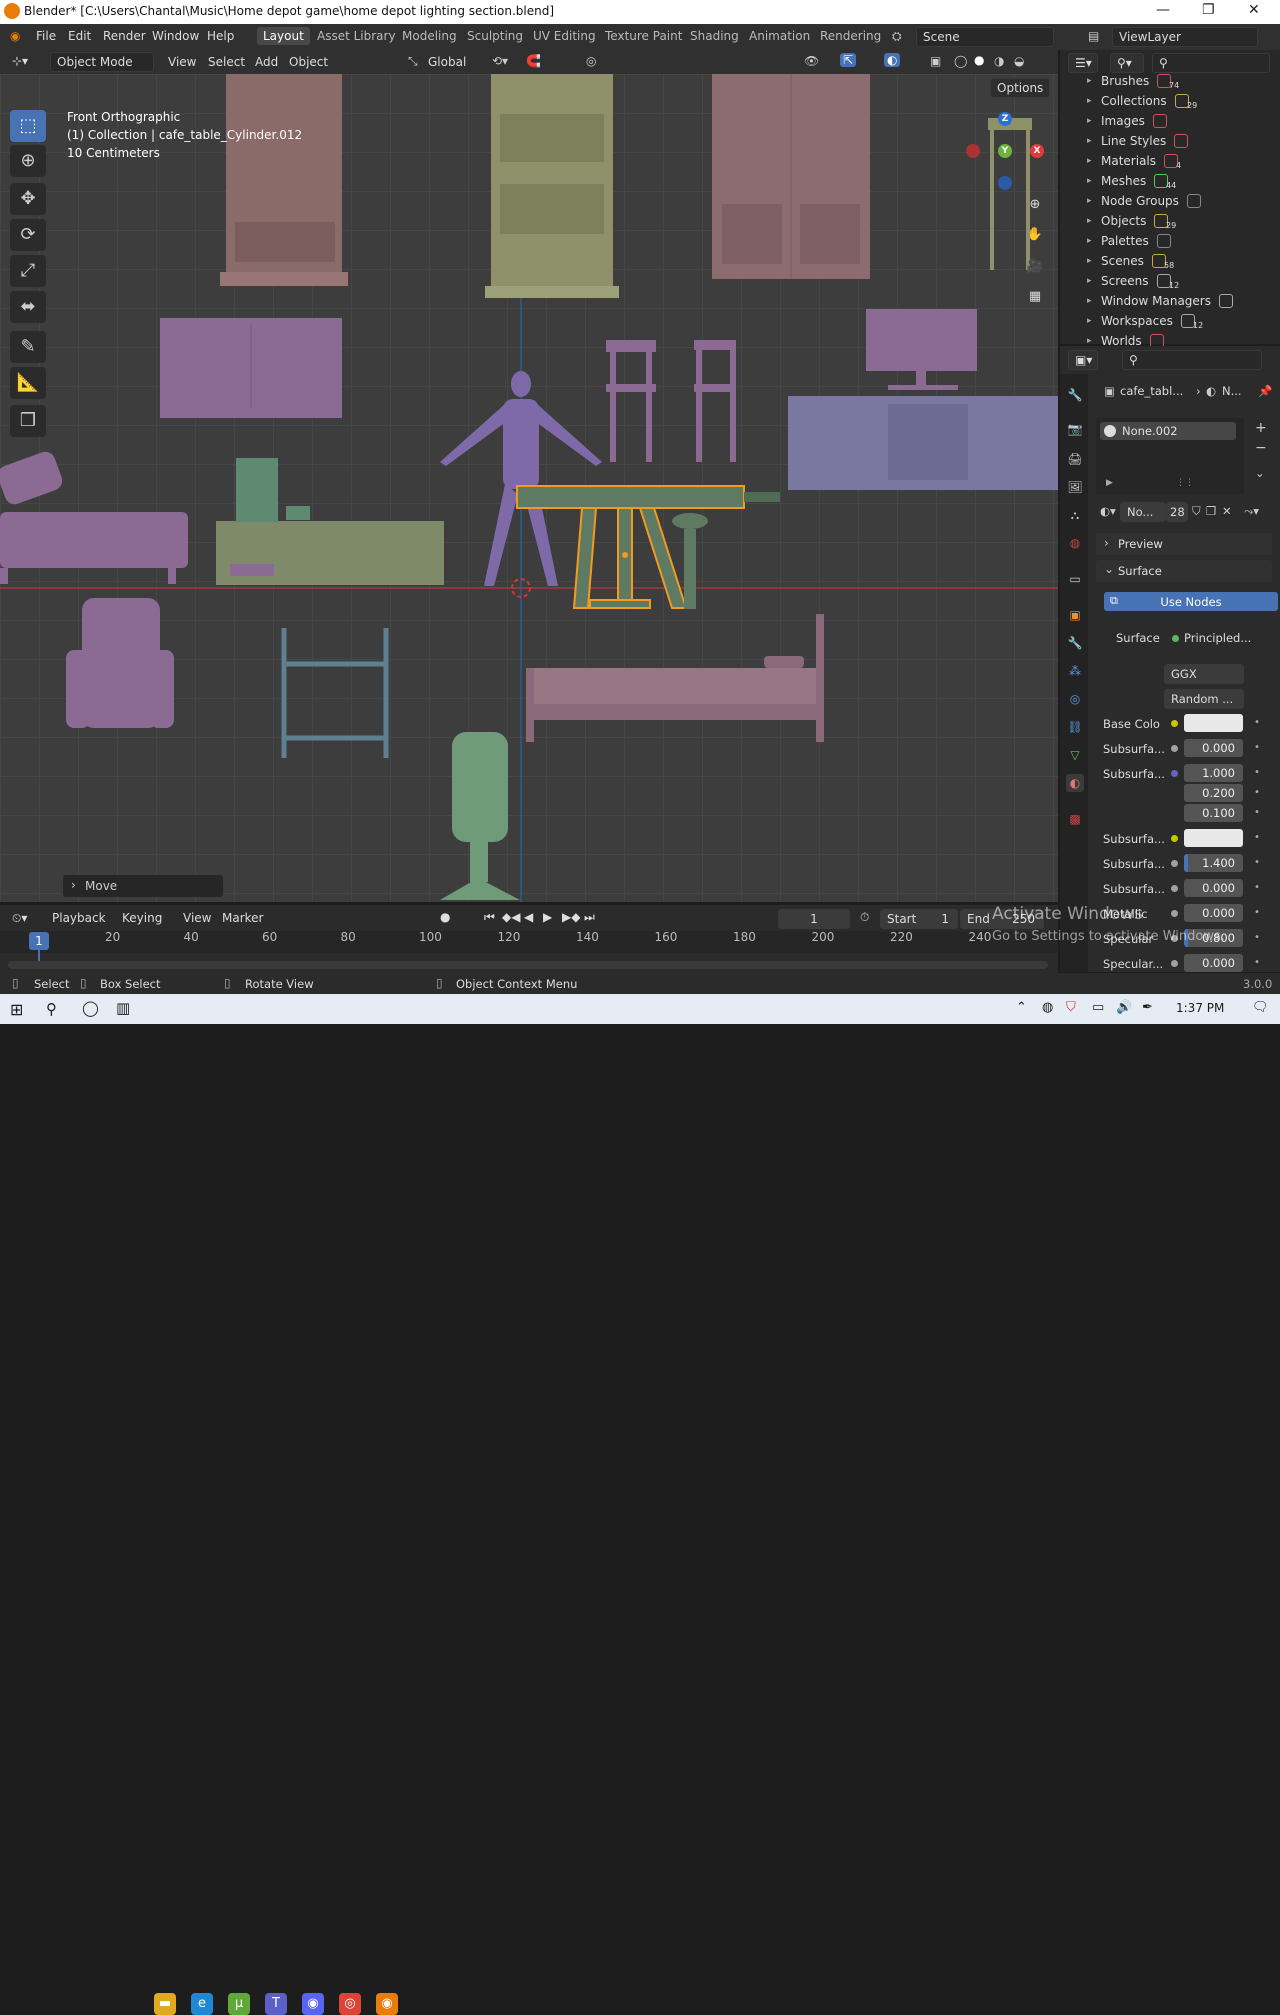 The width and height of the screenshot is (1280, 2015). What do you see at coordinates (28, 307) in the screenshot?
I see `transform-tool-icon: ⬌` at bounding box center [28, 307].